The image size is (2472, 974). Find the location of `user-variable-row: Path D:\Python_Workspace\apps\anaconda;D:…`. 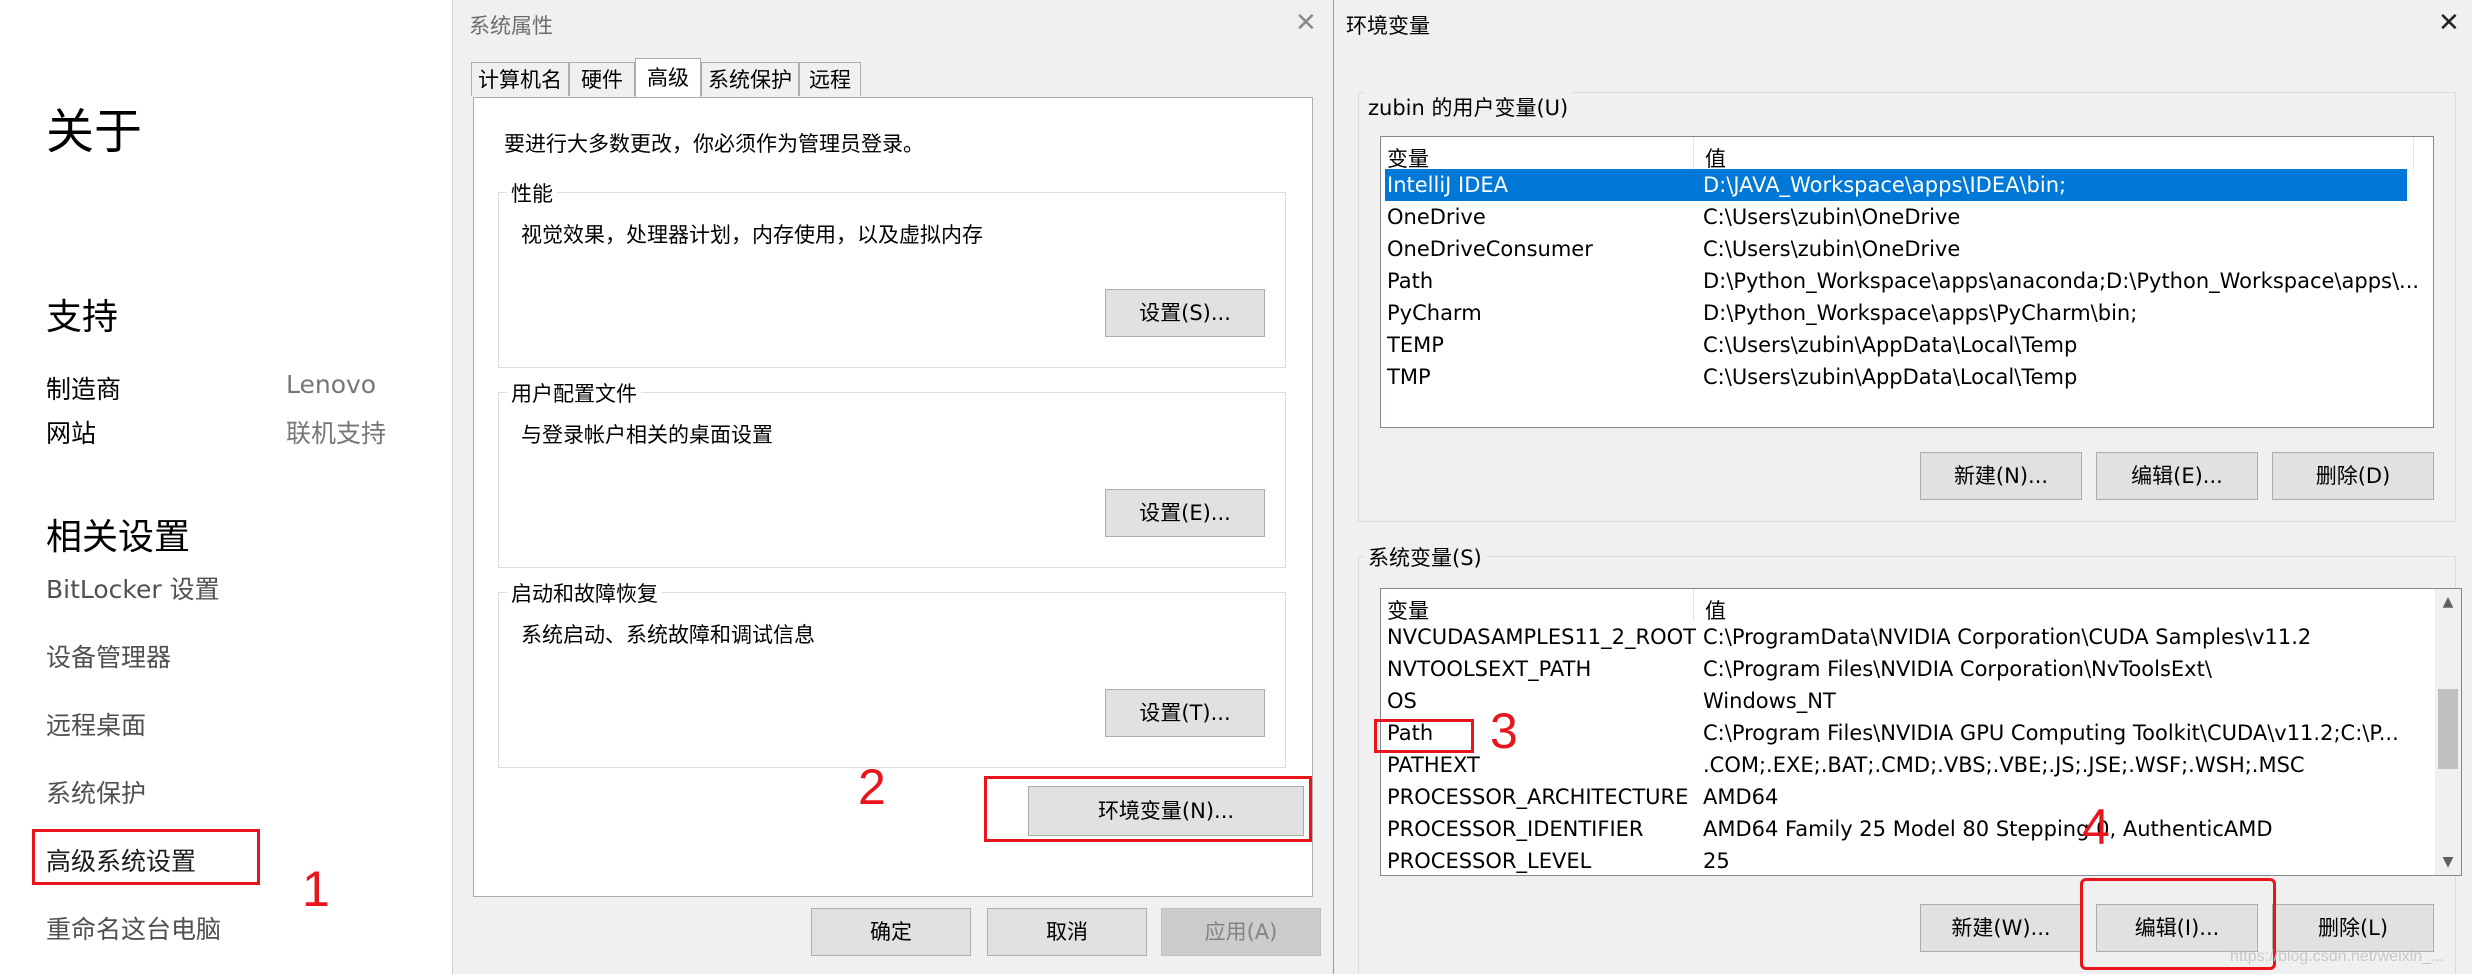

user-variable-row: Path D:\Python_Workspace\apps\anaconda;D:… is located at coordinates (1902, 281).